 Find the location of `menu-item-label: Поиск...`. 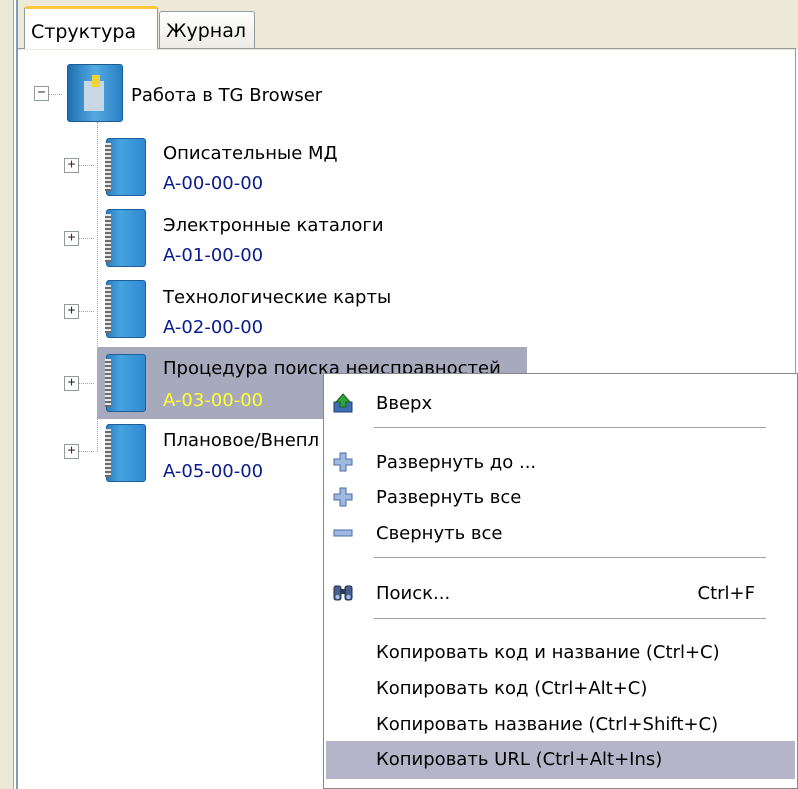

menu-item-label: Поиск... is located at coordinates (413, 593).